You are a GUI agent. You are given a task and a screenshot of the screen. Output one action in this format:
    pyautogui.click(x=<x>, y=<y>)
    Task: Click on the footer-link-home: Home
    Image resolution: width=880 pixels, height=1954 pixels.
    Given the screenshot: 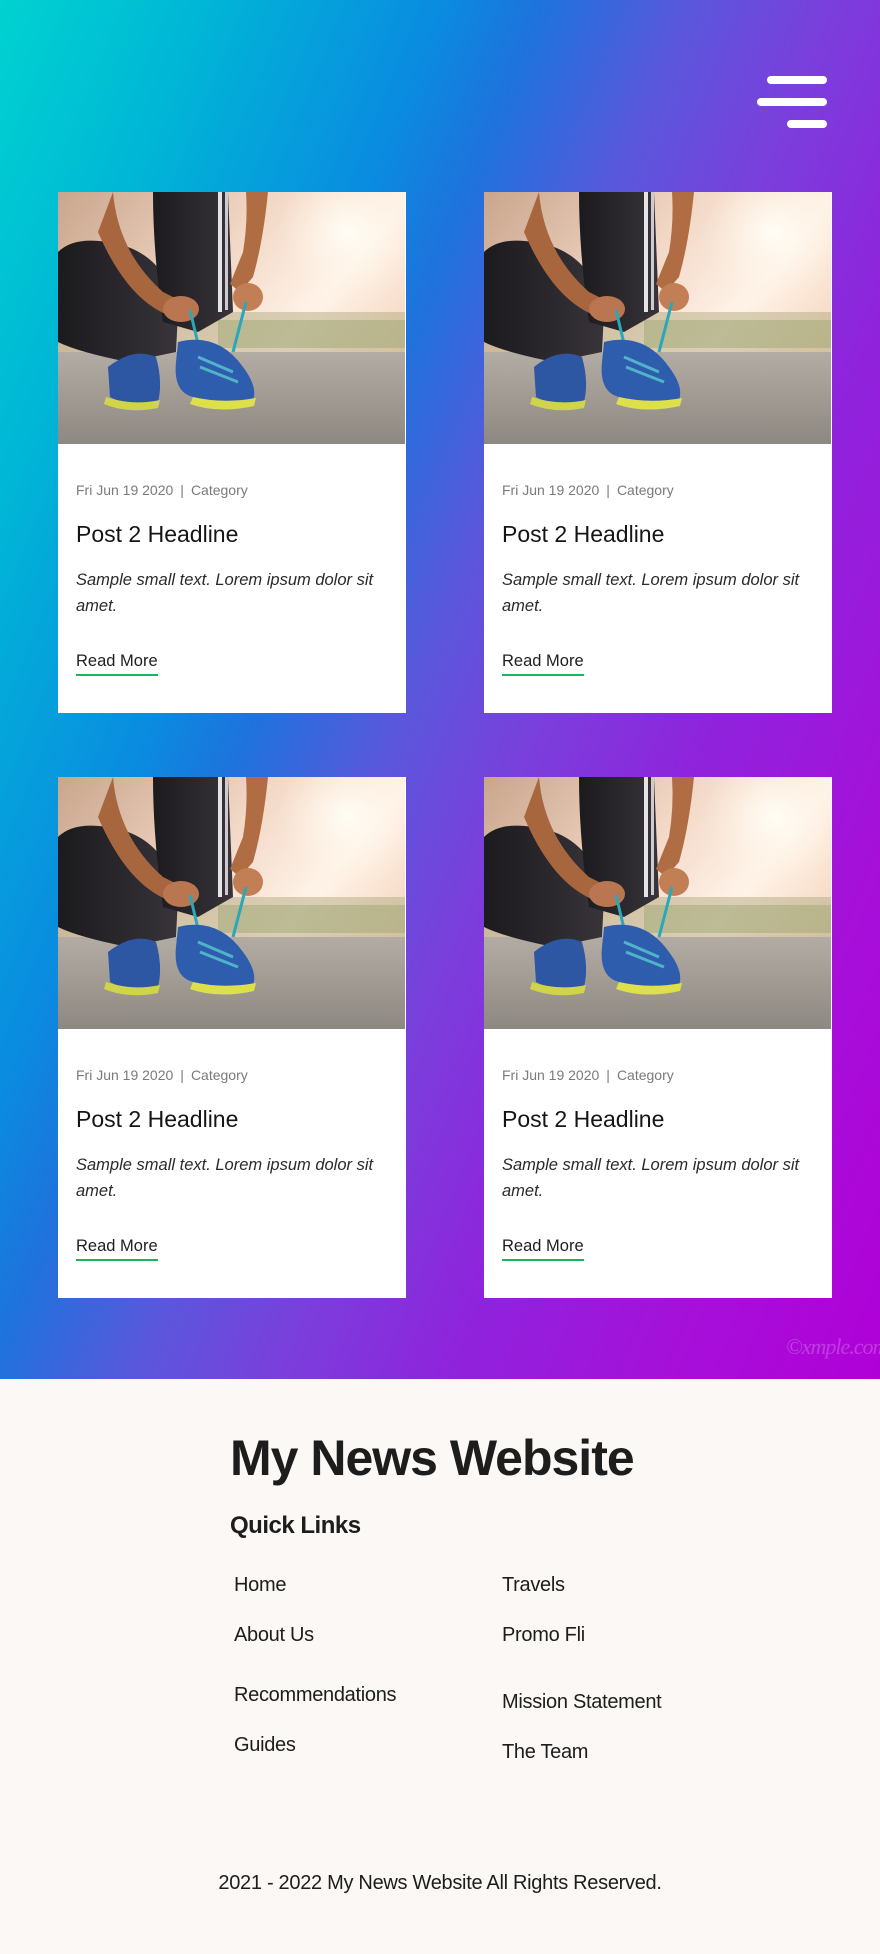 What is the action you would take?
    pyautogui.click(x=260, y=1585)
    